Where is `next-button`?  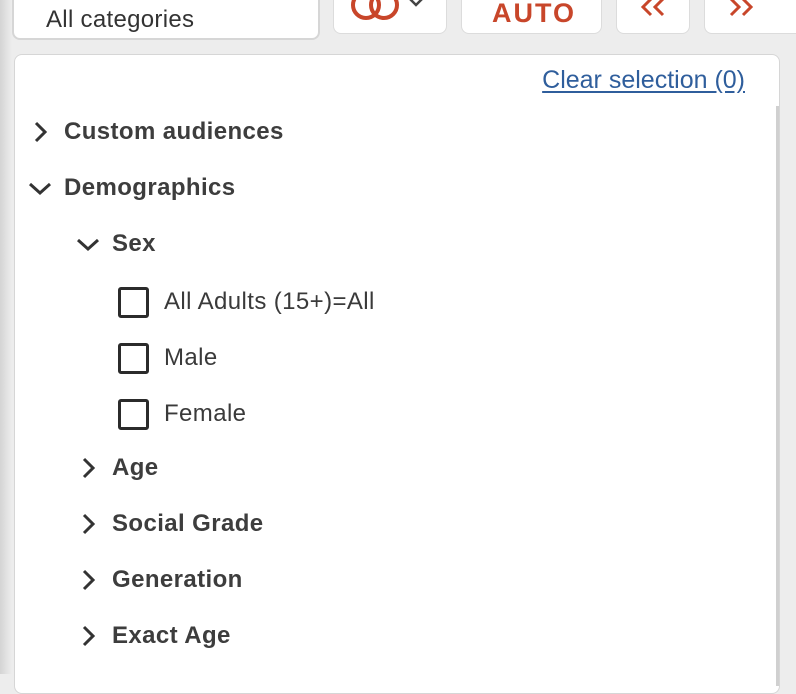
next-button is located at coordinates (750, 17).